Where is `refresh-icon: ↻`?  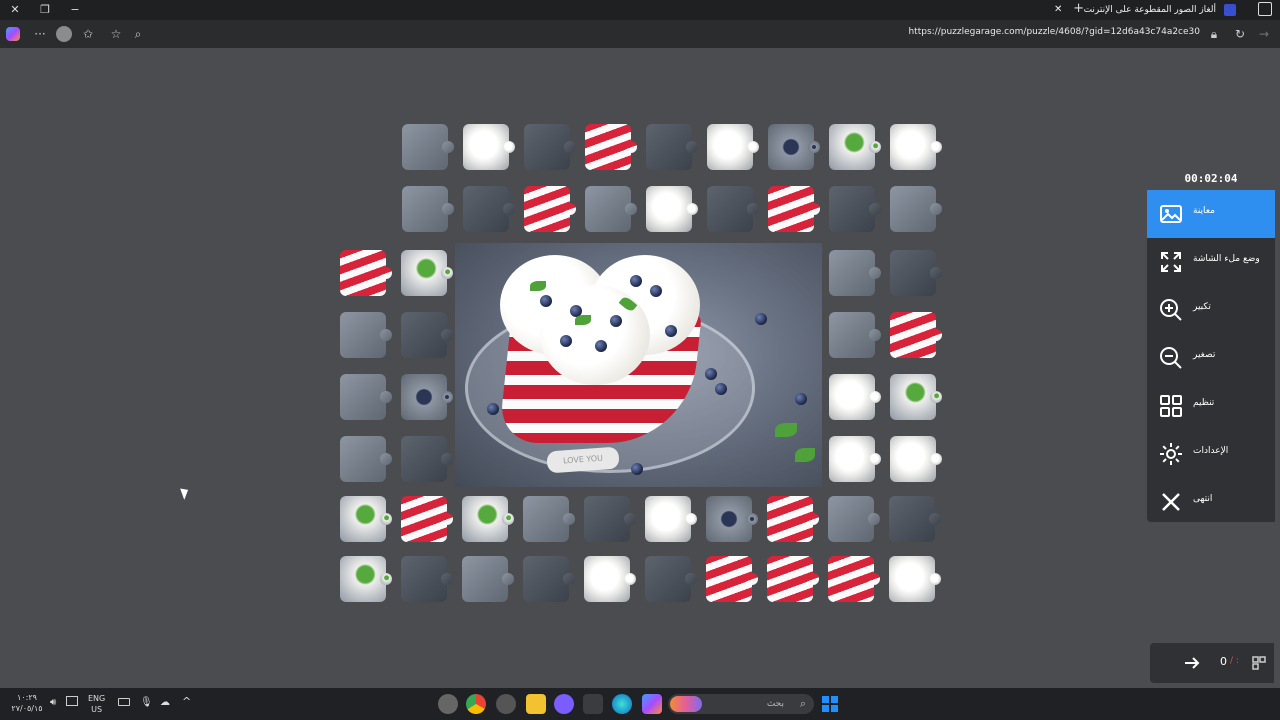
refresh-icon: ↻ is located at coordinates (1240, 34).